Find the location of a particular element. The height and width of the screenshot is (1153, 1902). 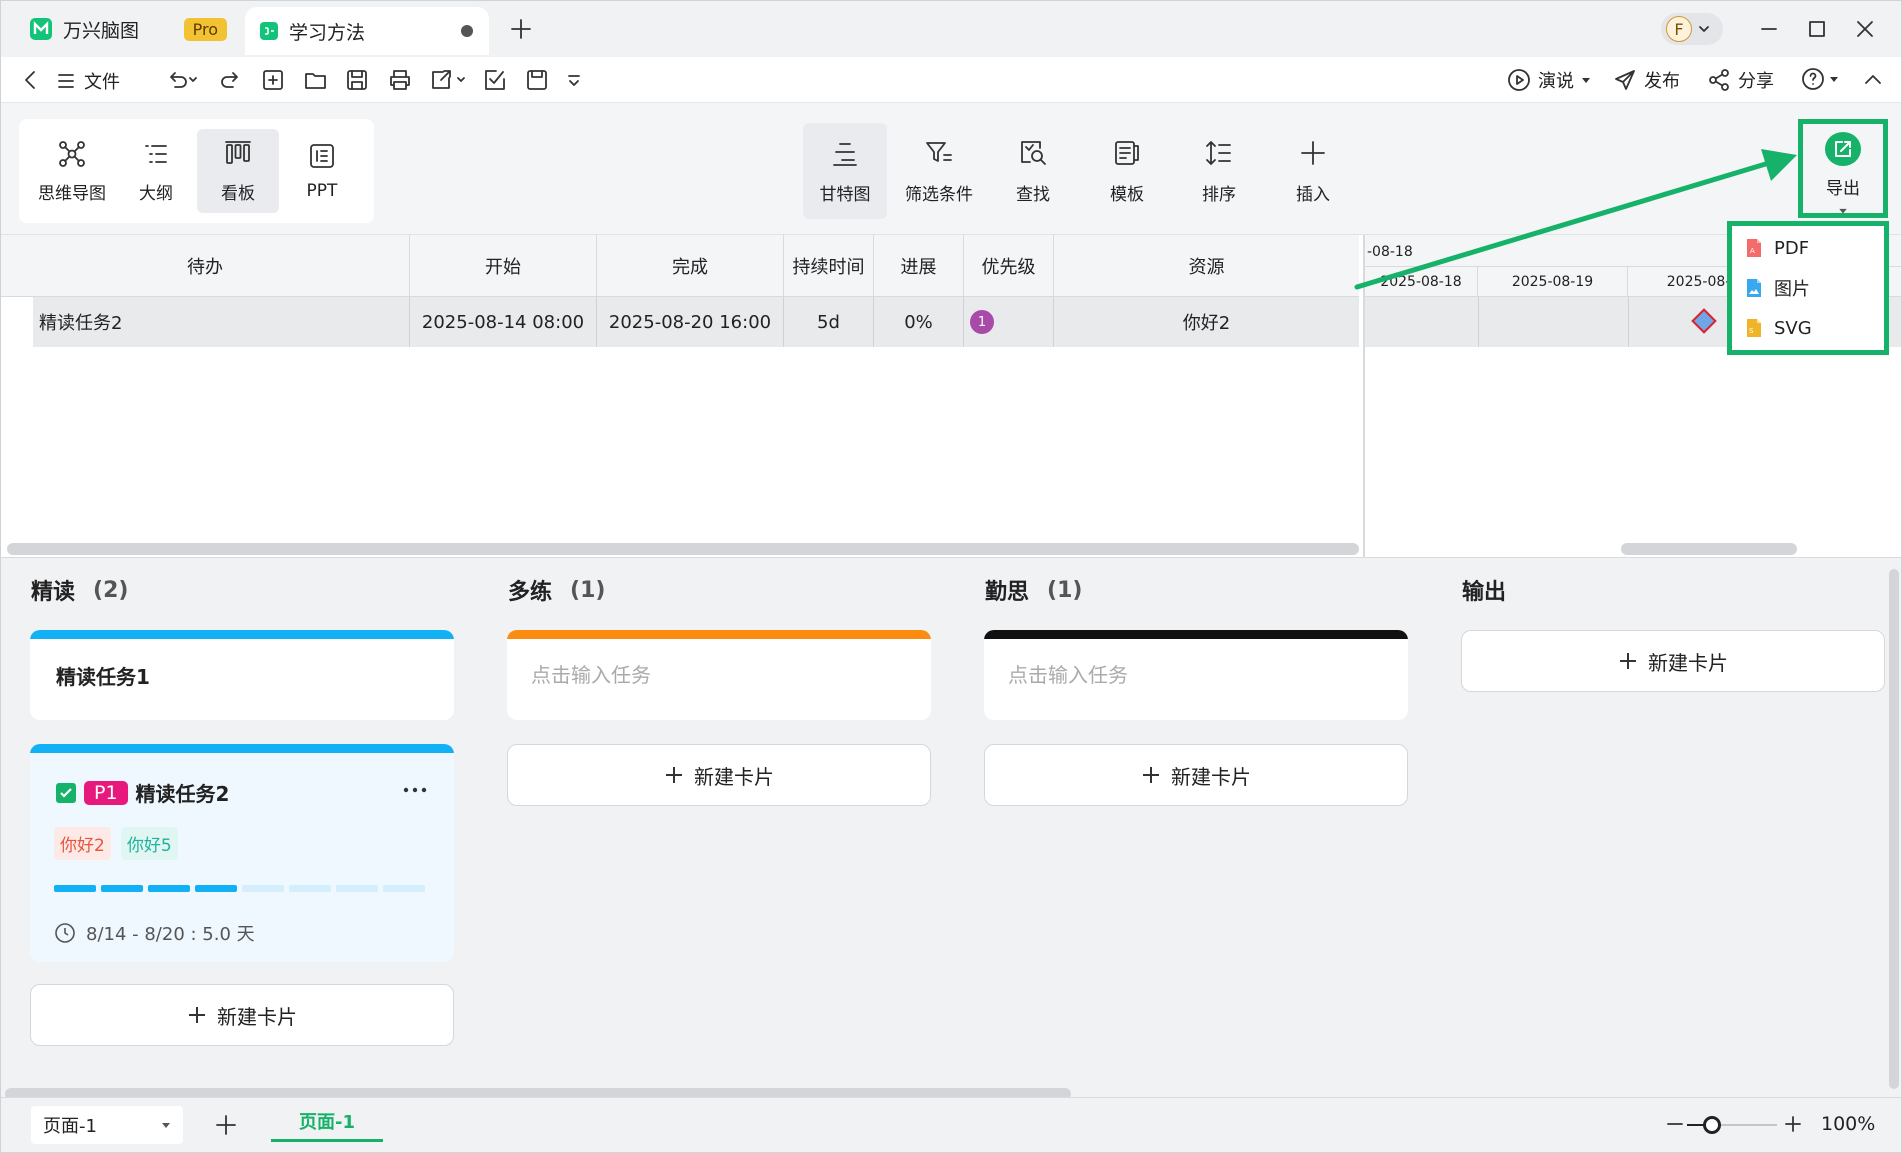

column-title: 精读 is located at coordinates (53, 592).